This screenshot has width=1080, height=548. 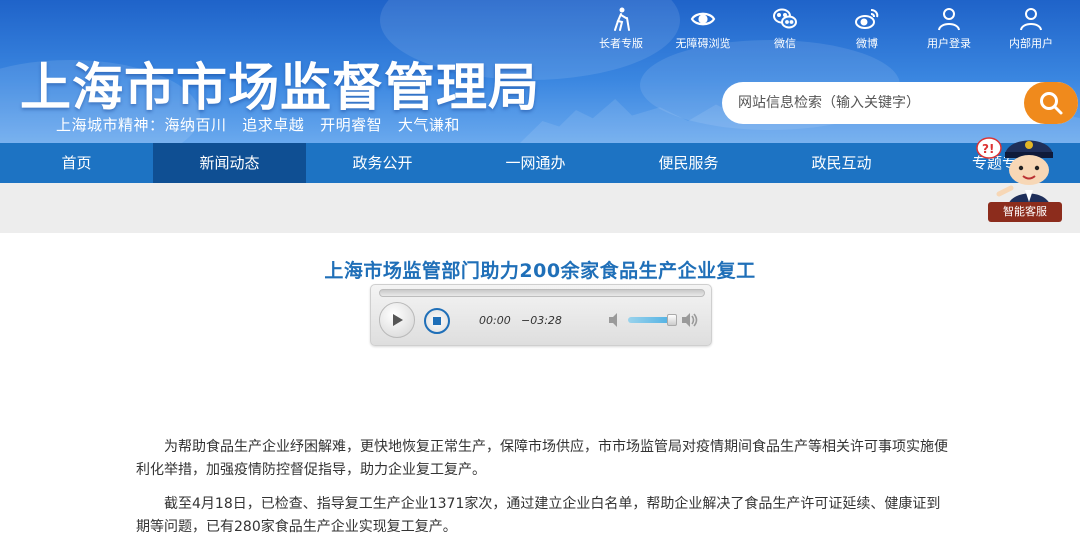 What do you see at coordinates (622, 19) in the screenshot?
I see `elder-icon` at bounding box center [622, 19].